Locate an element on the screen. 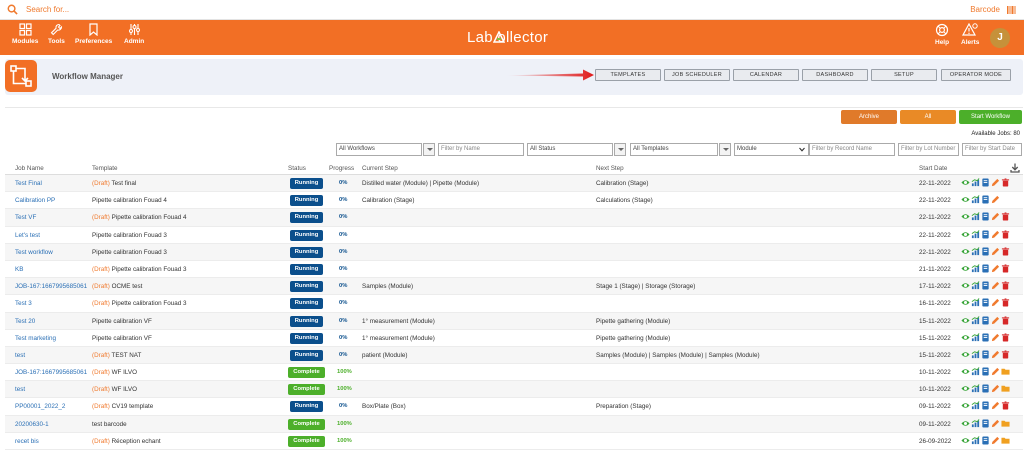  nav-admin: Admin is located at coordinates (134, 34).